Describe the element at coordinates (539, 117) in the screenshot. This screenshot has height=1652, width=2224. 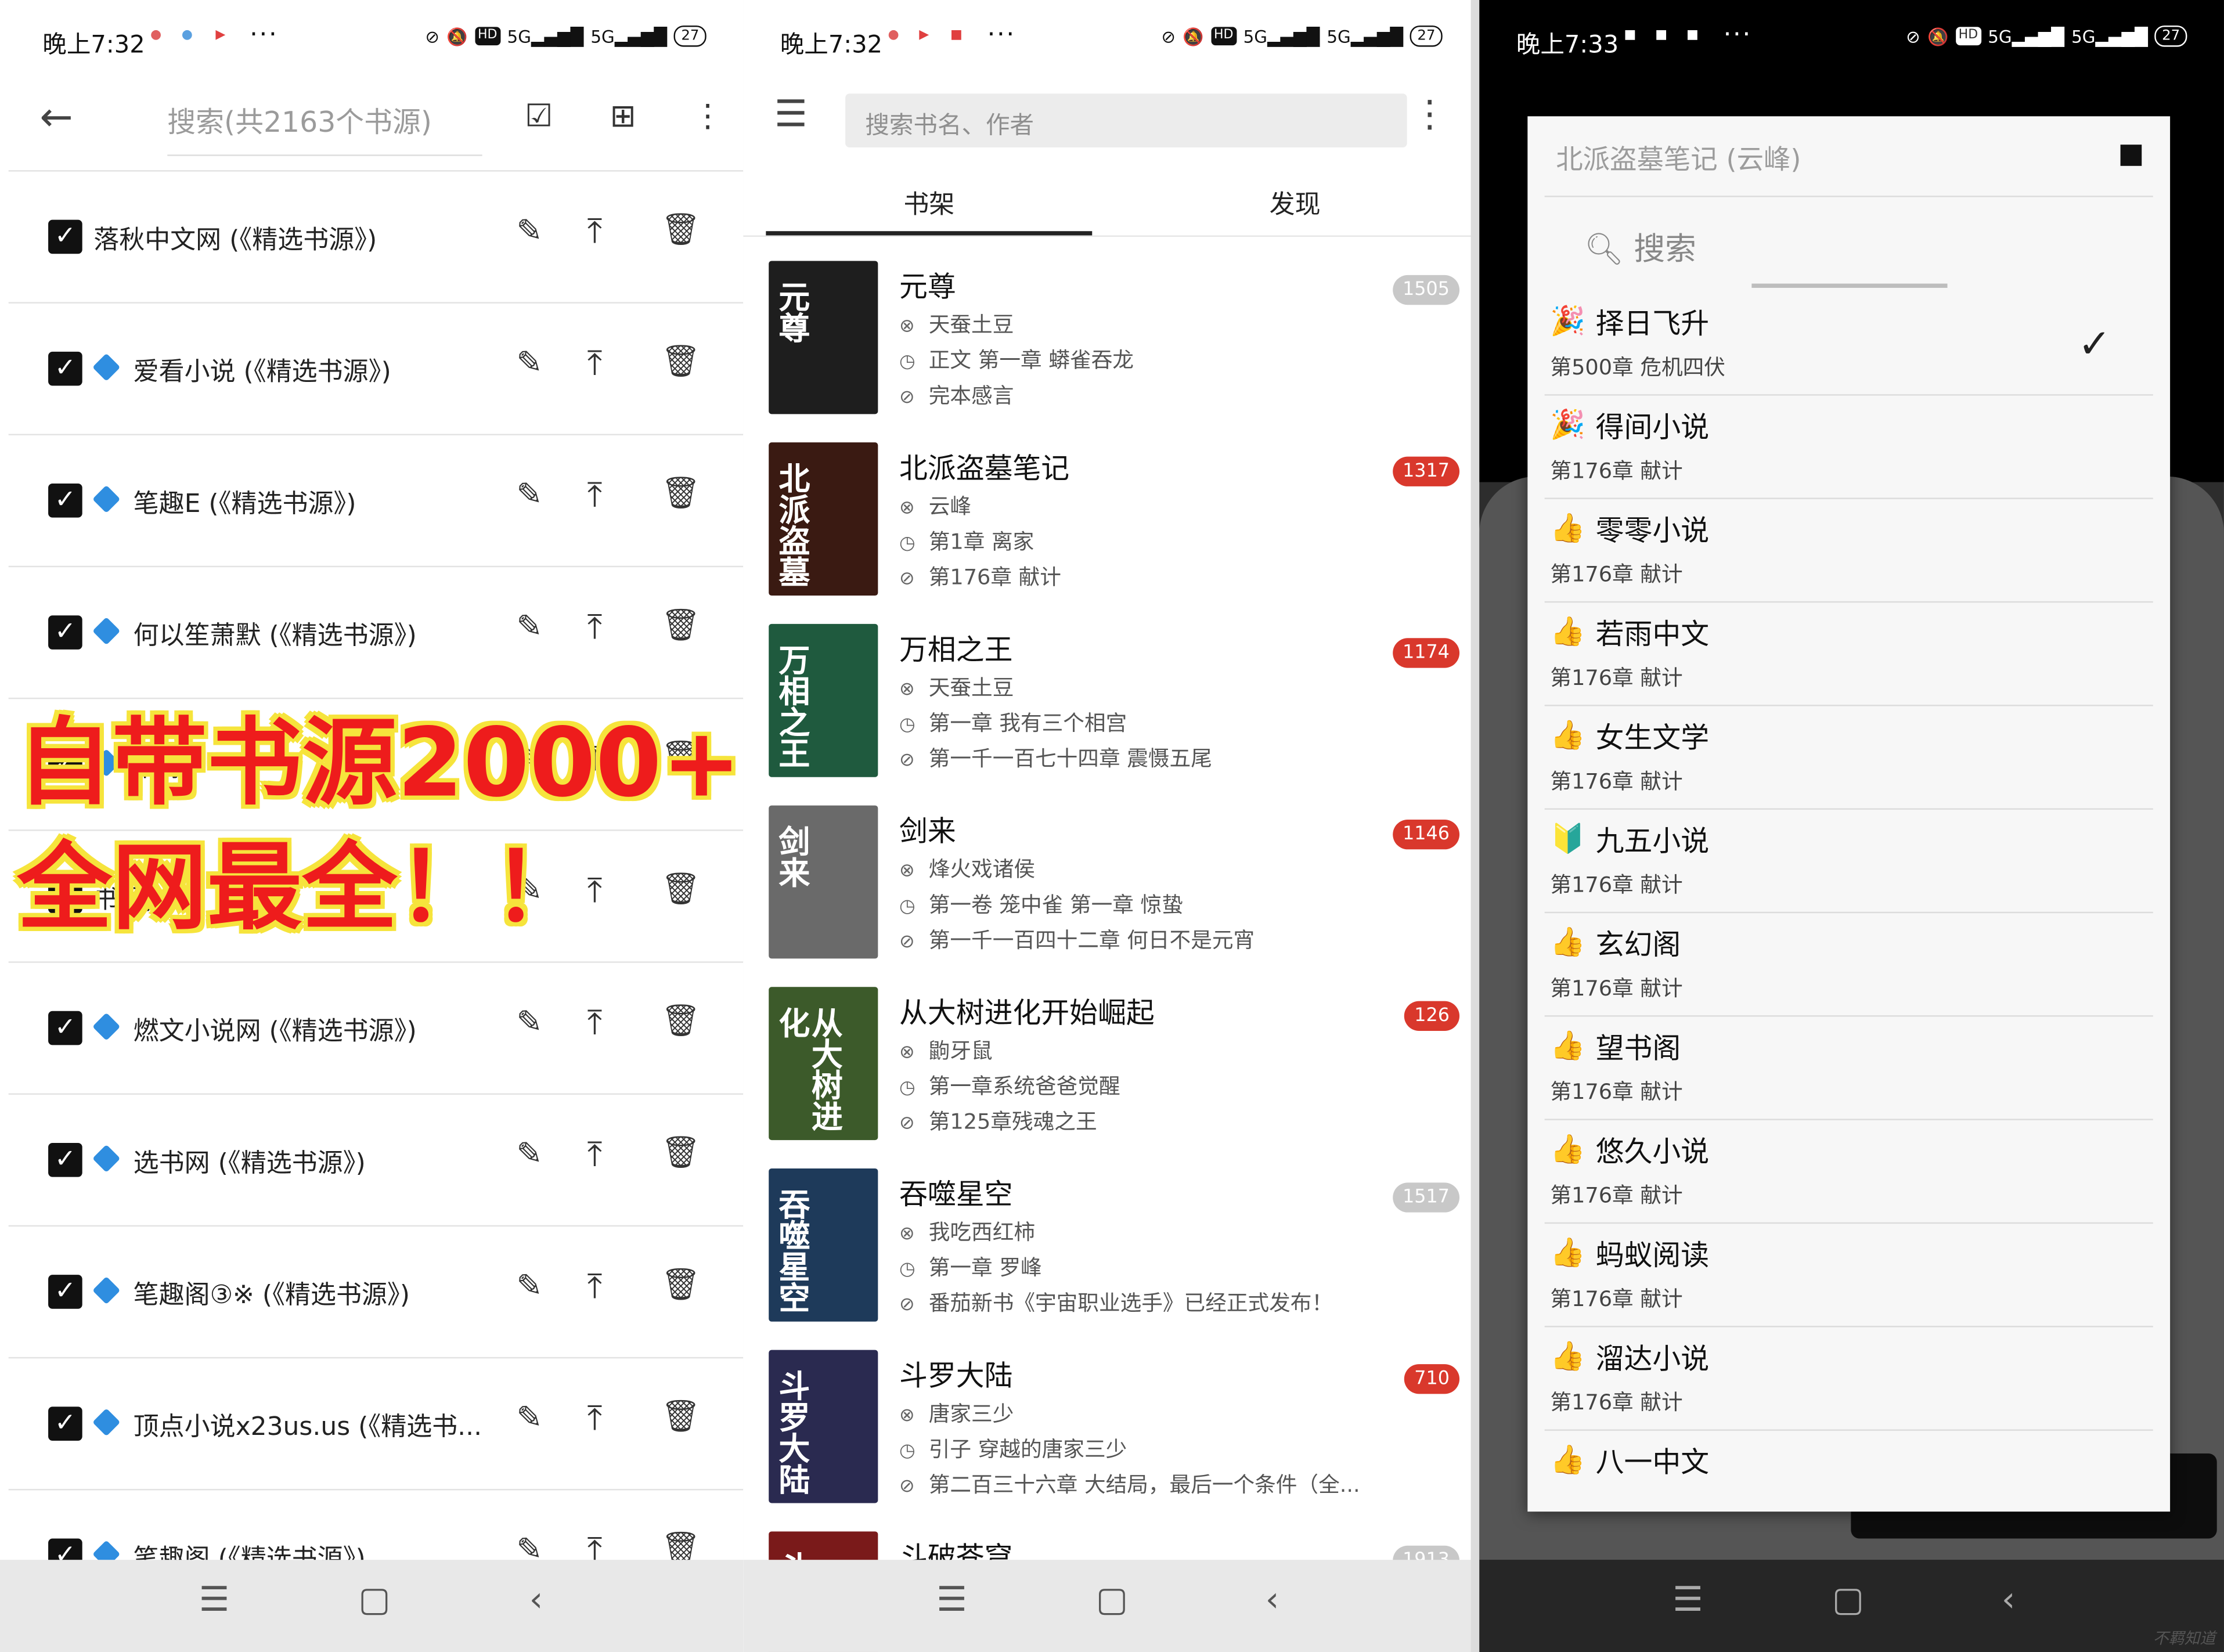
I see `edit-select-icon: ☑` at that location.